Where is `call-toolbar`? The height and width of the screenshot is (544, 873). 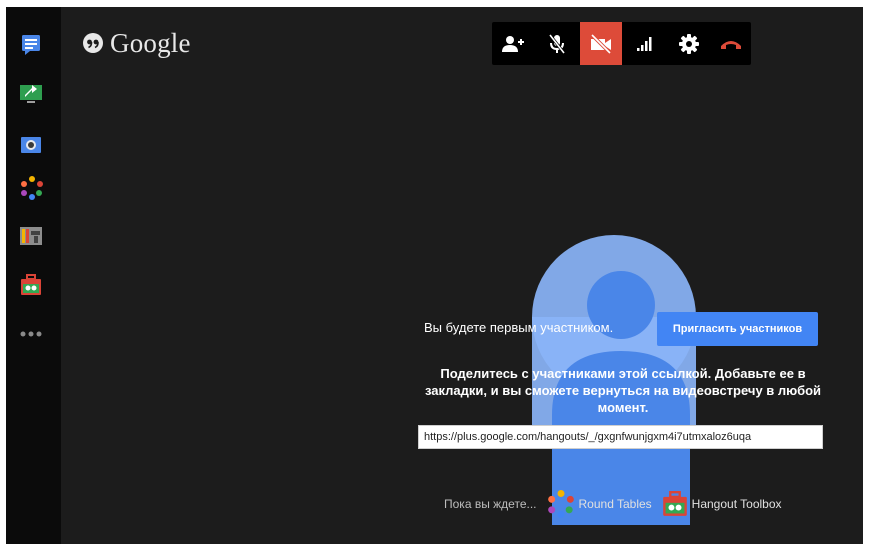
call-toolbar is located at coordinates (621, 43).